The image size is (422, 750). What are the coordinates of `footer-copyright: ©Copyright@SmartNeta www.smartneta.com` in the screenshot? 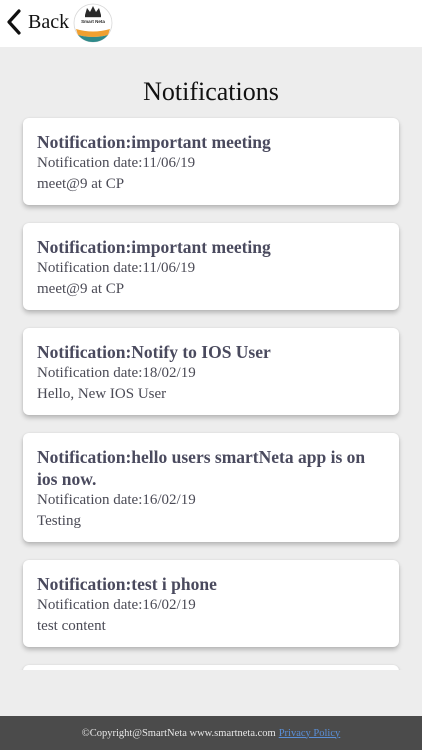 It's located at (178, 733).